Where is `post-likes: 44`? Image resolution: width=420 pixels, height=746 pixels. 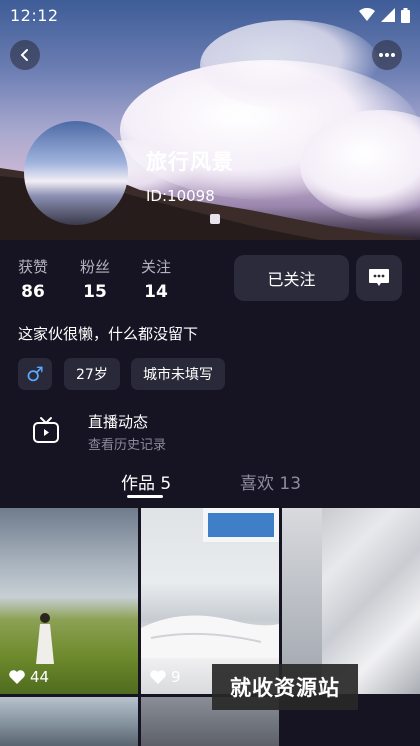
post-likes: 44 is located at coordinates (28, 677).